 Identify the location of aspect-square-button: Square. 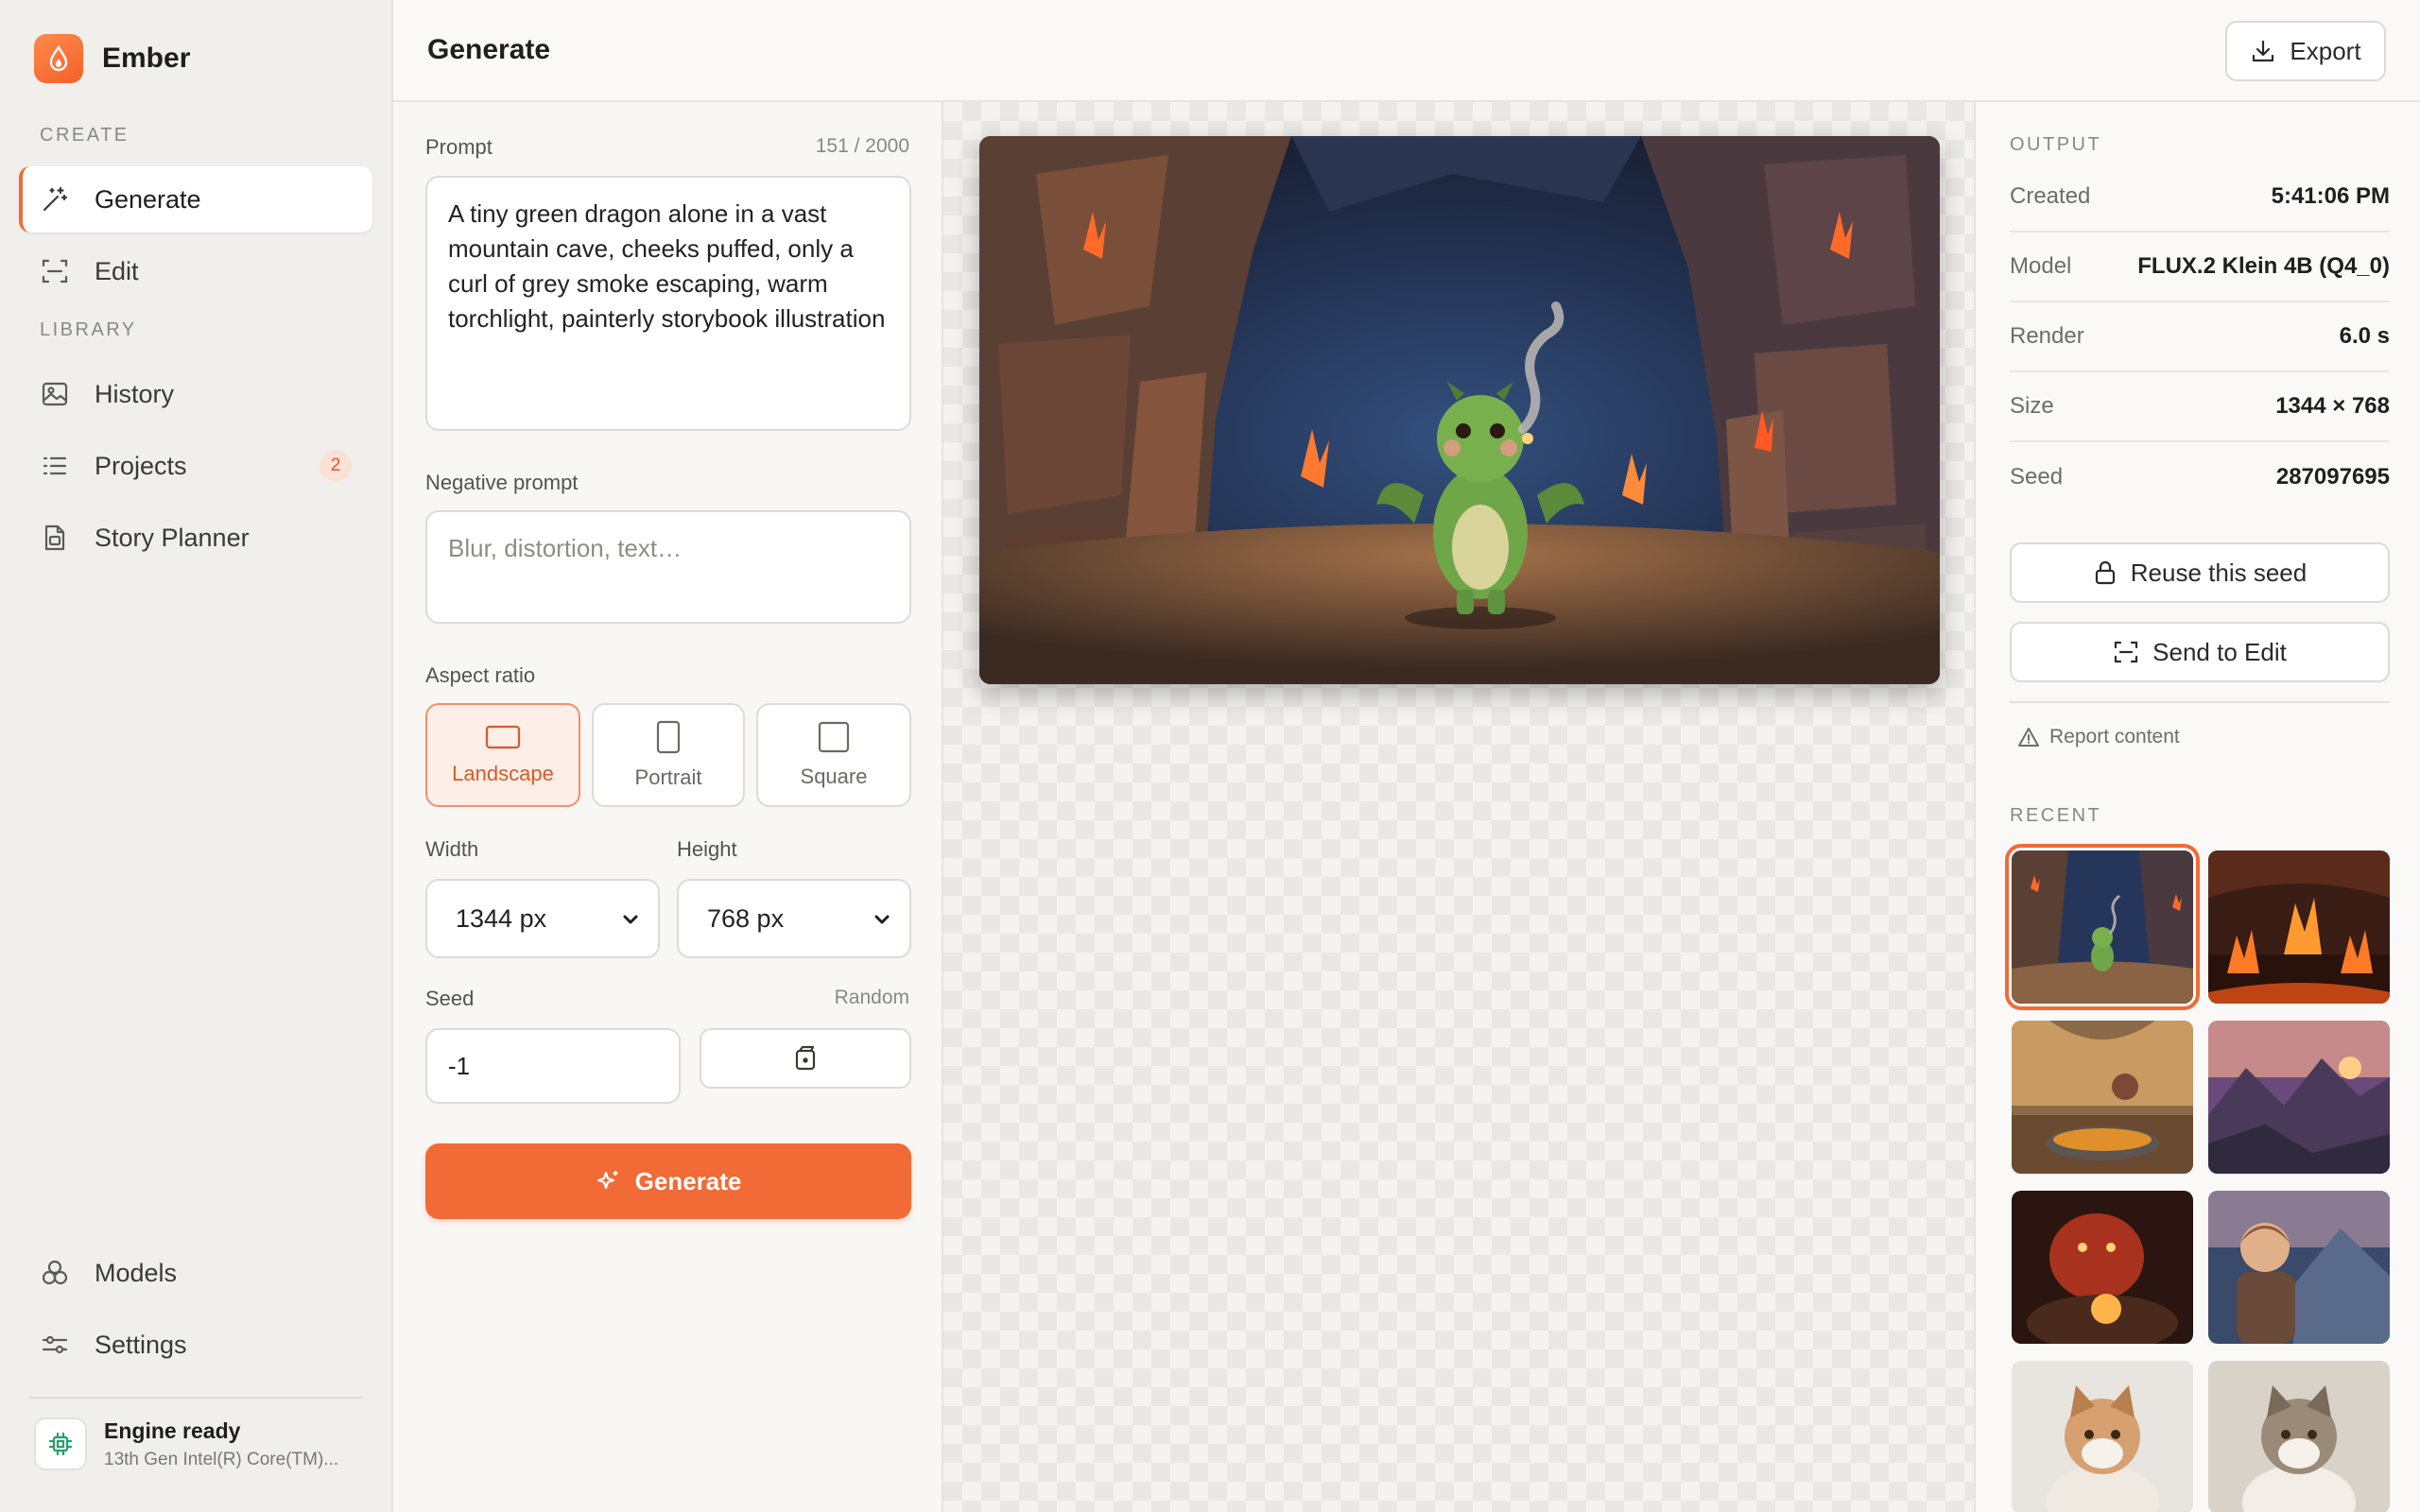
(833, 755).